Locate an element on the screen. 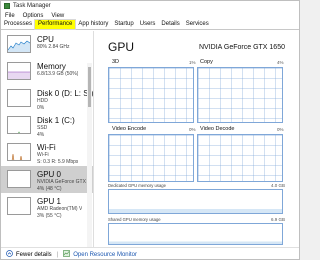  sidebar-item-disk-1: Disk 1 (C:) SSD 4% is located at coordinates (47, 125).